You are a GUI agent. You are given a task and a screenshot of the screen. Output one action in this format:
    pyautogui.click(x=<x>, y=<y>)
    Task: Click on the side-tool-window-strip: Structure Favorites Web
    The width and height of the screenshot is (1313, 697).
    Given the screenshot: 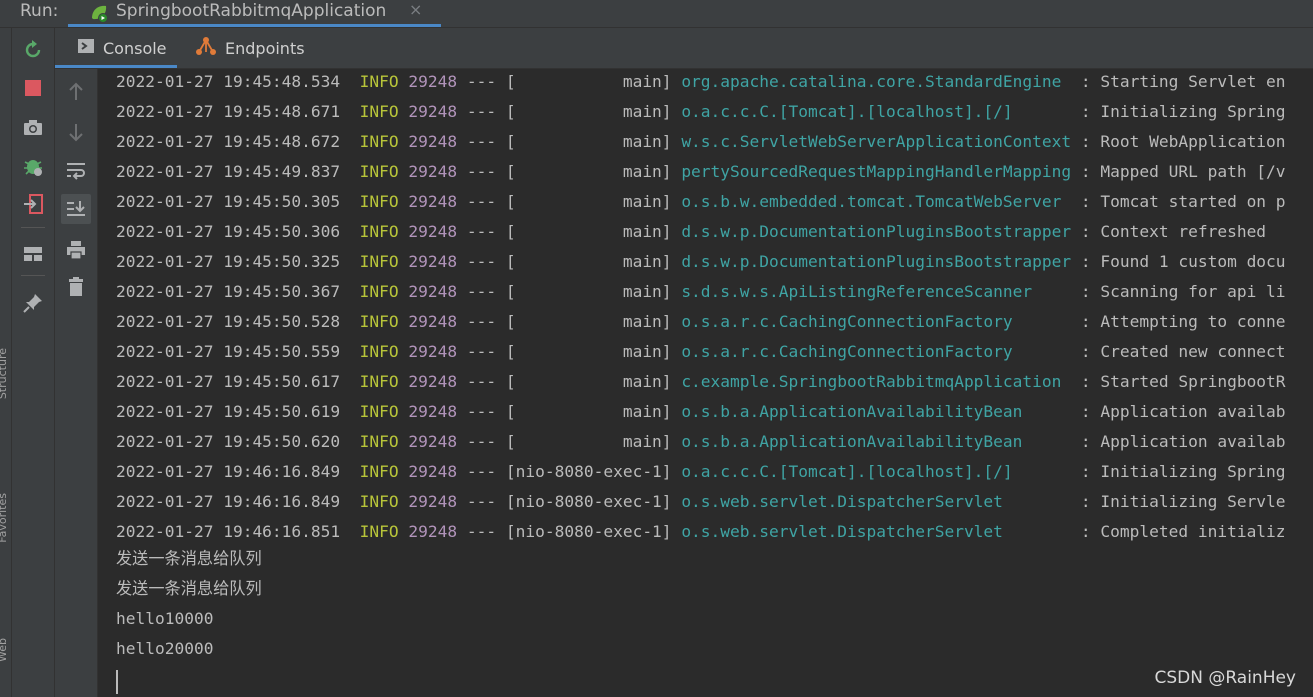 What is the action you would take?
    pyautogui.click(x=6, y=362)
    